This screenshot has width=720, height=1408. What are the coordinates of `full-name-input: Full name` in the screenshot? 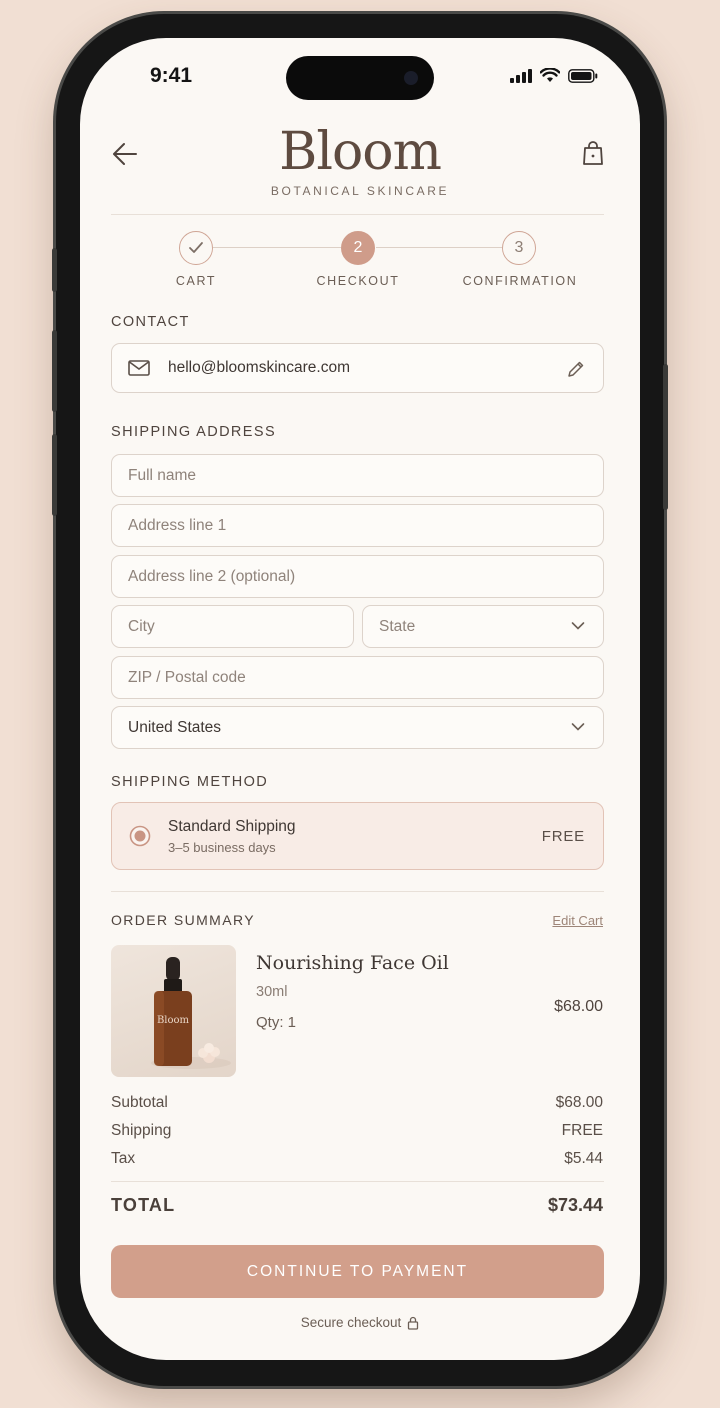 It's located at (357, 475).